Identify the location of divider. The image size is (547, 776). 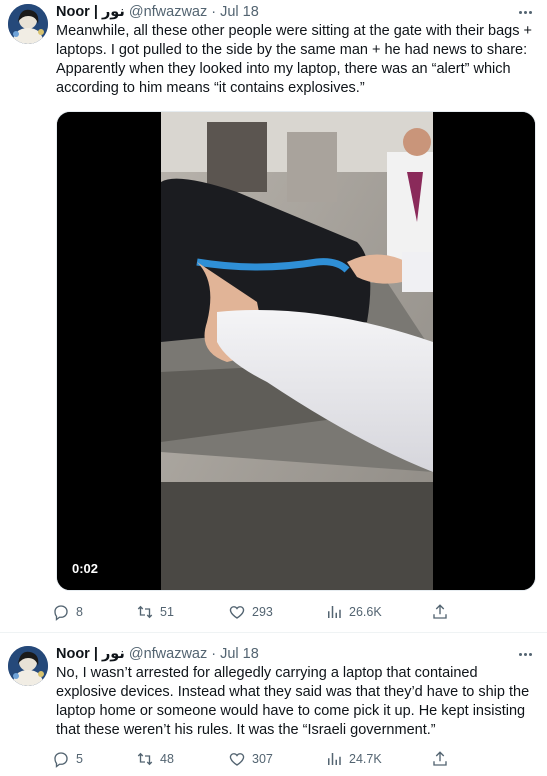
(273, 632).